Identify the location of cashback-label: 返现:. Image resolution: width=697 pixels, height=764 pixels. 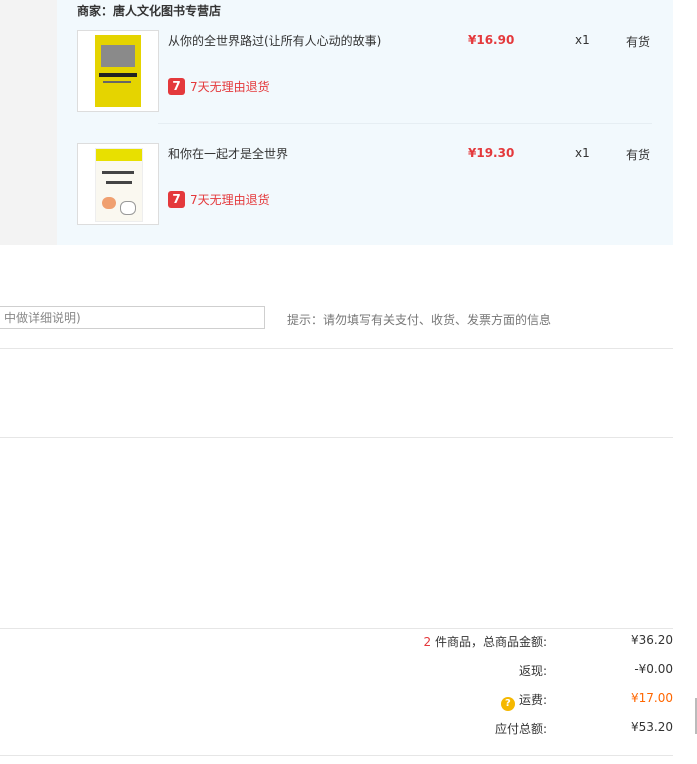
(532, 671).